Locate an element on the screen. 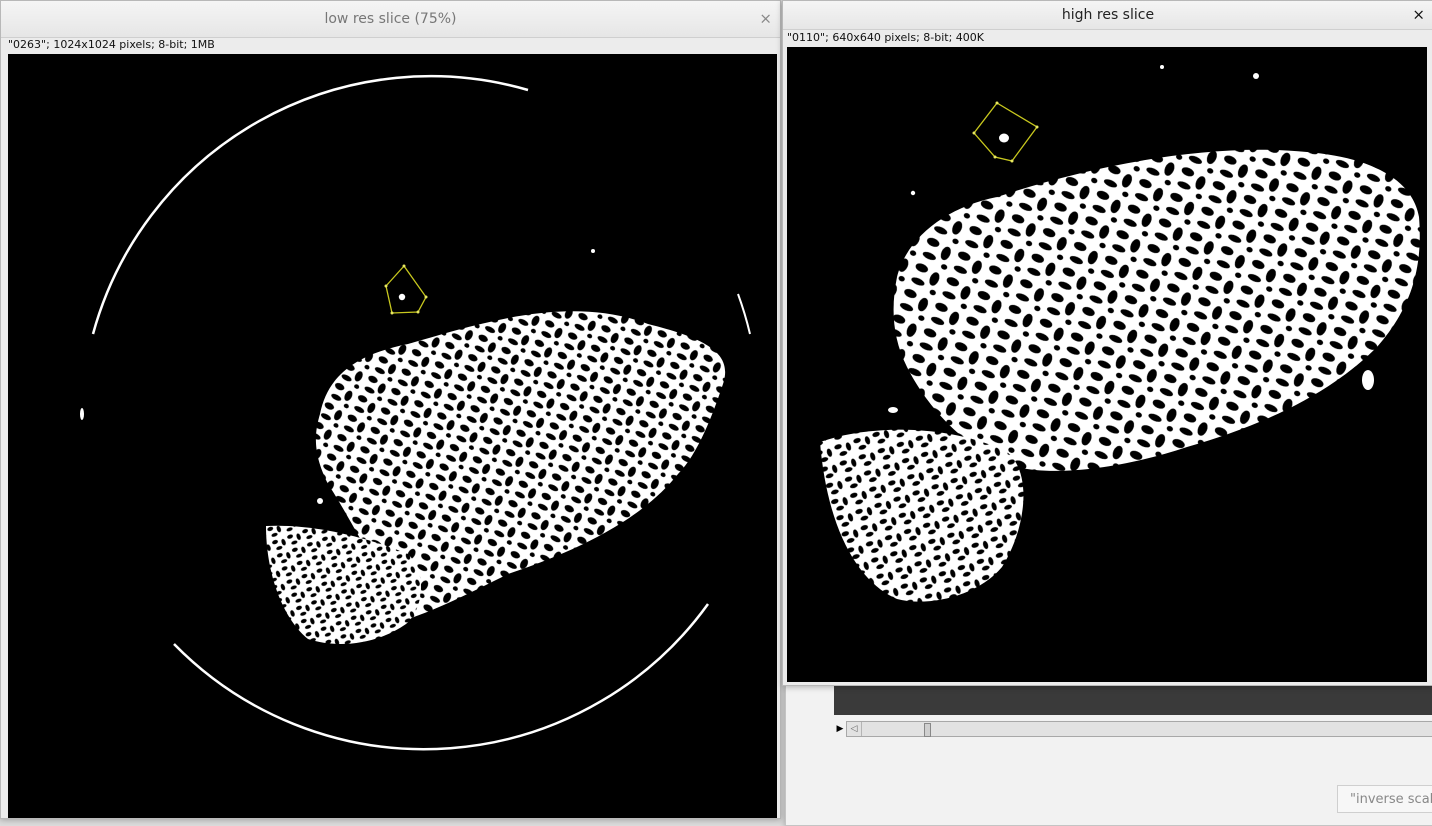 This screenshot has height=826, width=1432. high-res-title: high res slice is located at coordinates (1108, 15).